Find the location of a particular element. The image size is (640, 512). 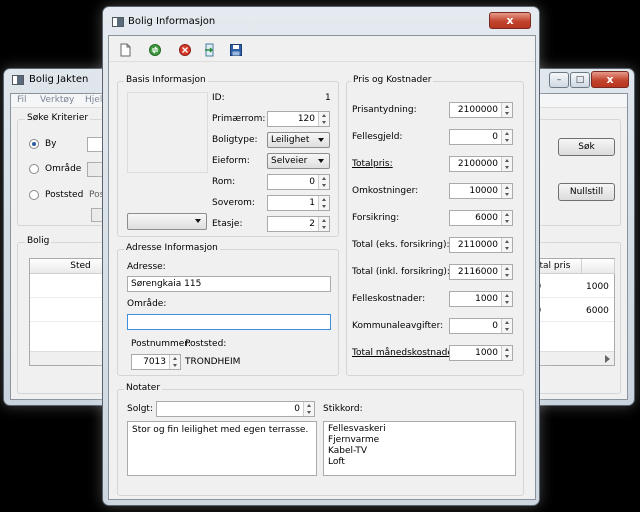

new-icon is located at coordinates (125, 50).